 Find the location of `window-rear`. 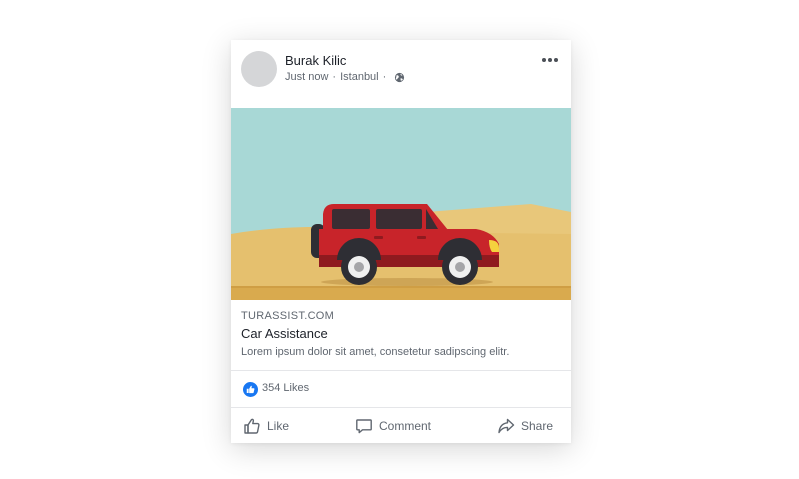

window-rear is located at coordinates (351, 219).